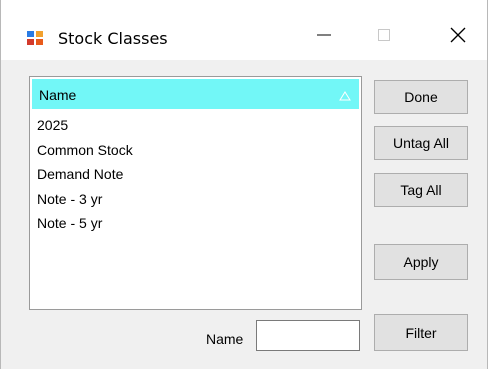  Describe the element at coordinates (421, 262) in the screenshot. I see `apply-button: Apply` at that location.